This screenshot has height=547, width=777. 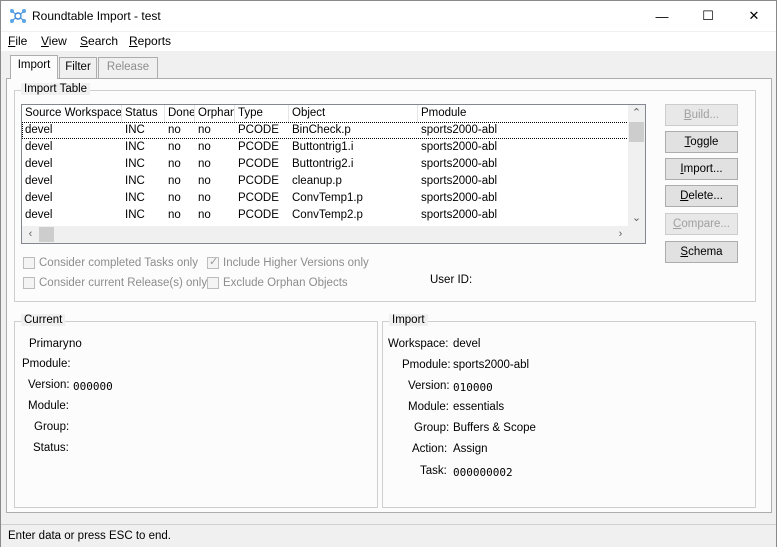 I want to click on import-workspace-value: devel, so click(x=467, y=344).